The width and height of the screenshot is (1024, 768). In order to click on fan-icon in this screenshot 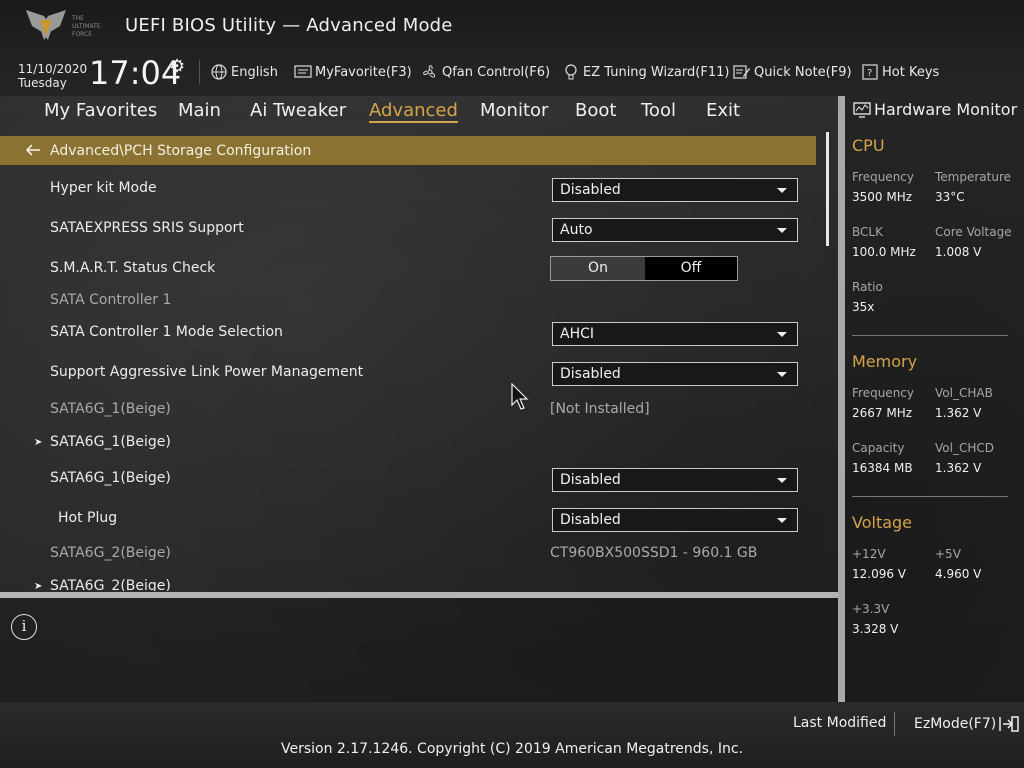, I will do `click(430, 72)`.